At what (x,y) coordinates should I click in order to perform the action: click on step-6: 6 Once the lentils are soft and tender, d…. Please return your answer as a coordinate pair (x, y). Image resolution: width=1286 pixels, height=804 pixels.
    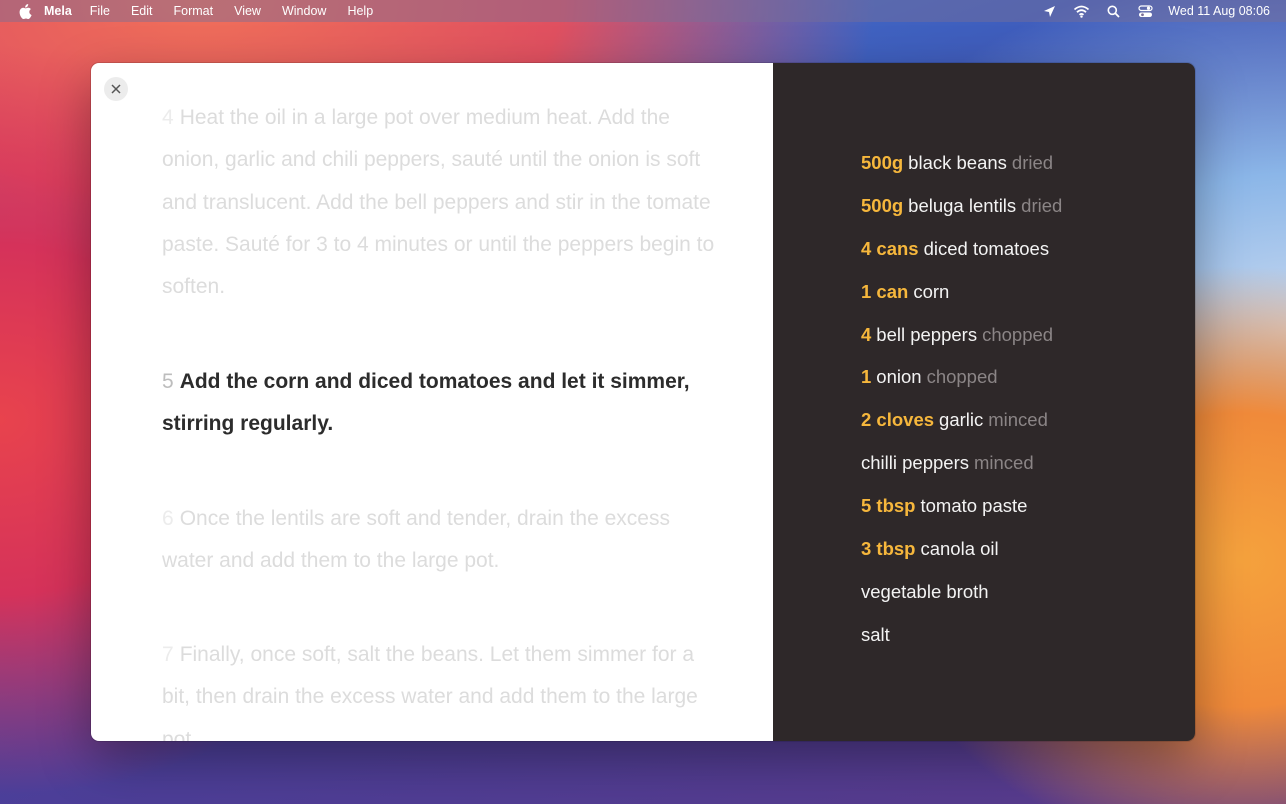
    Looking at the image, I should click on (442, 540).